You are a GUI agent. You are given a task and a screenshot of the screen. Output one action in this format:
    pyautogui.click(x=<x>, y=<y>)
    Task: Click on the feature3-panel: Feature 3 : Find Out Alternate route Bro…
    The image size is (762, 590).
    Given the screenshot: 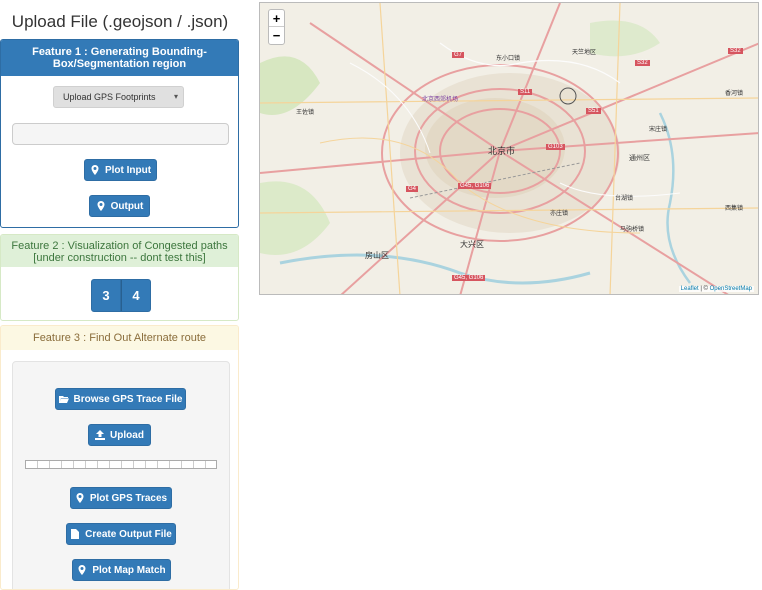 What is the action you would take?
    pyautogui.click(x=119, y=457)
    